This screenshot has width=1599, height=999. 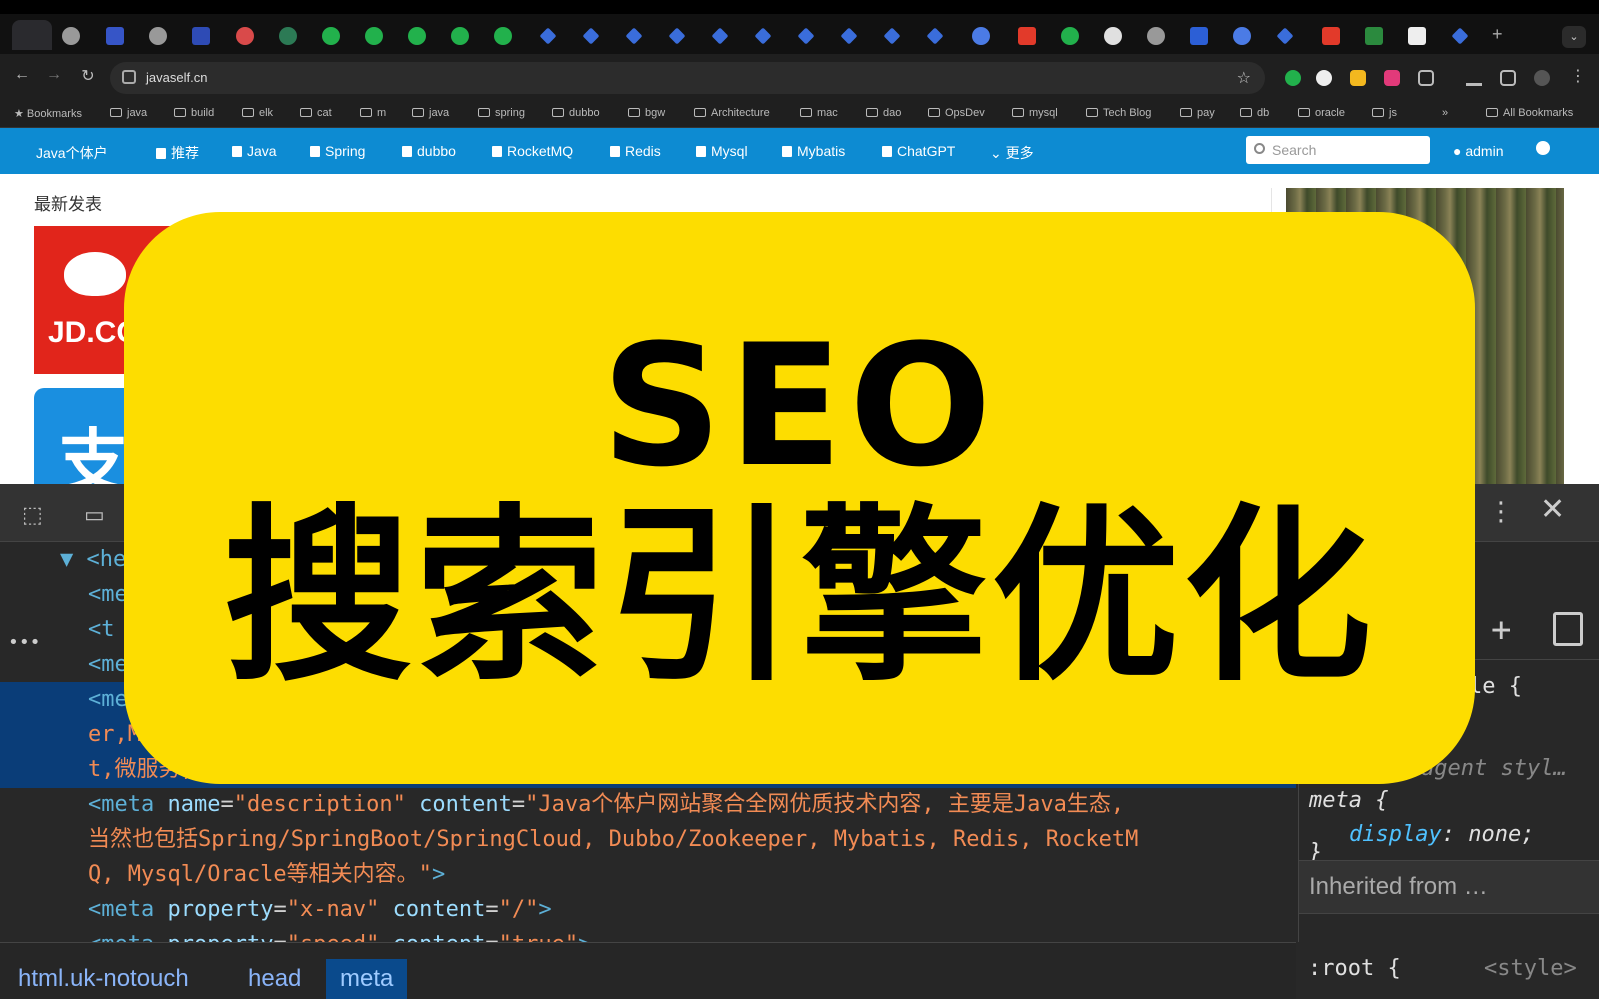 I want to click on bookmark-folder: js, so click(x=1384, y=113).